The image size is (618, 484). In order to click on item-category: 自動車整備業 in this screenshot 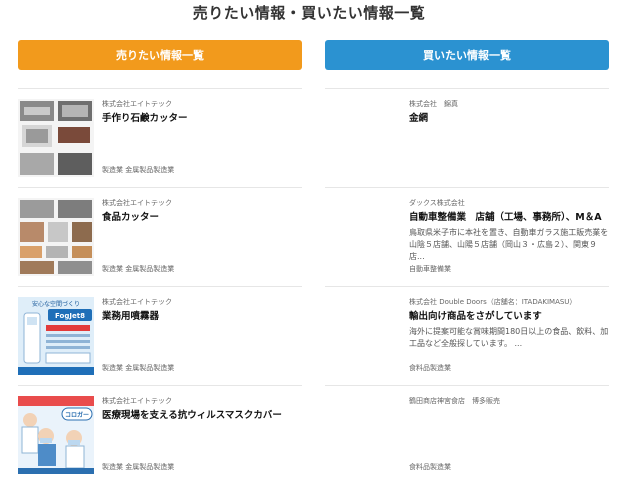, I will do `click(430, 269)`.